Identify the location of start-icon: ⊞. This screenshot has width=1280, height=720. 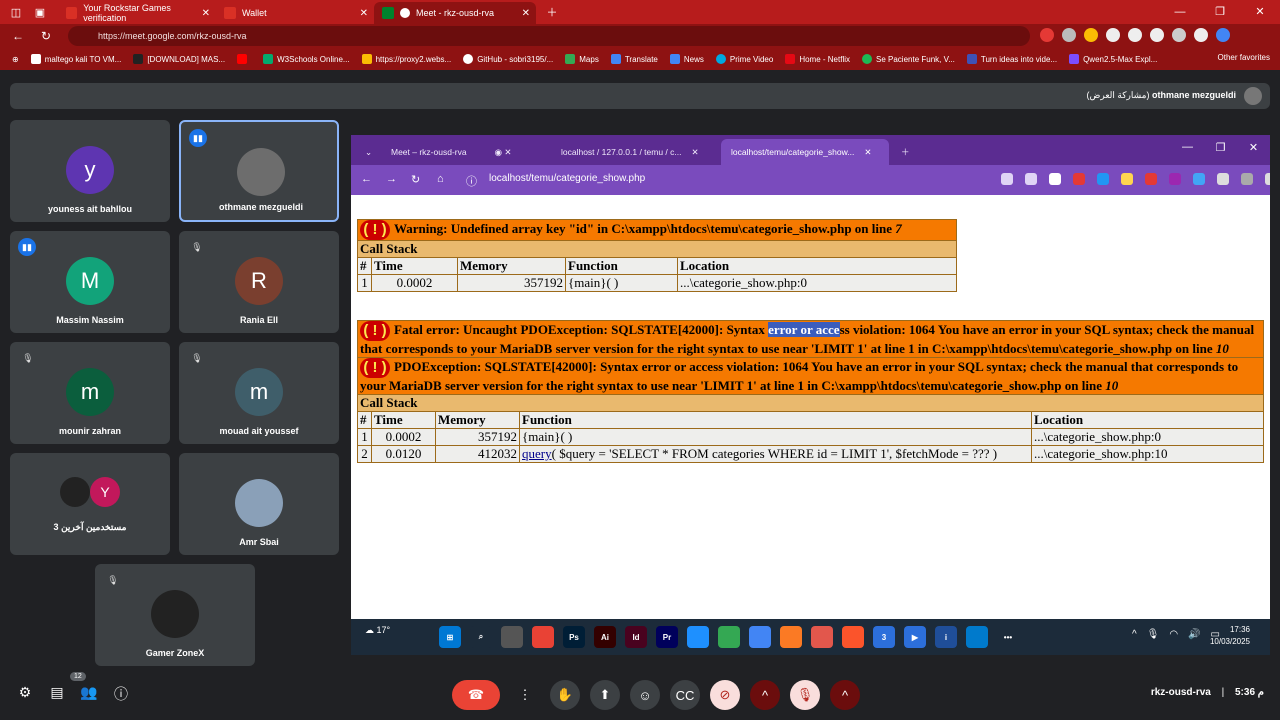
(450, 637).